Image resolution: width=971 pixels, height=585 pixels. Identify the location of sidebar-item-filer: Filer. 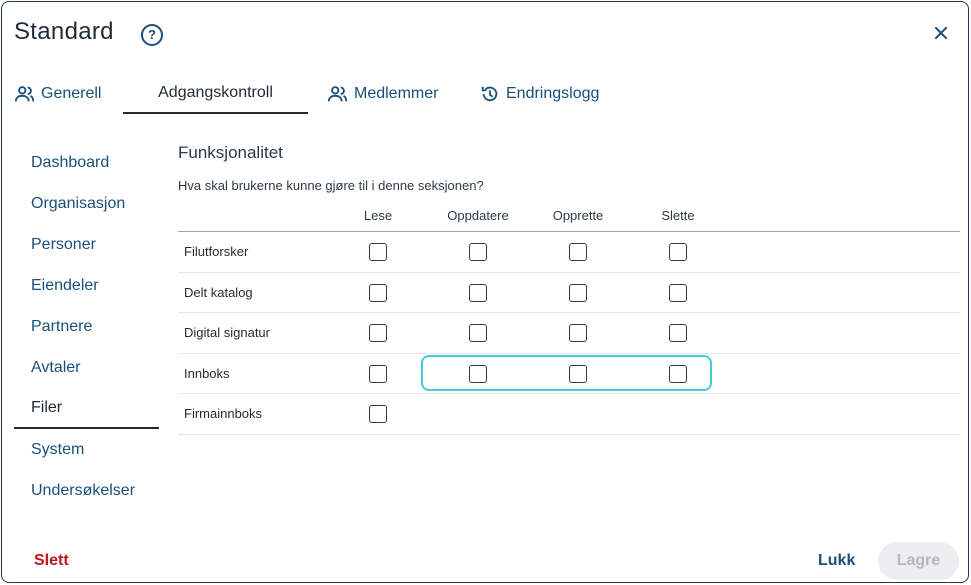
(86, 408).